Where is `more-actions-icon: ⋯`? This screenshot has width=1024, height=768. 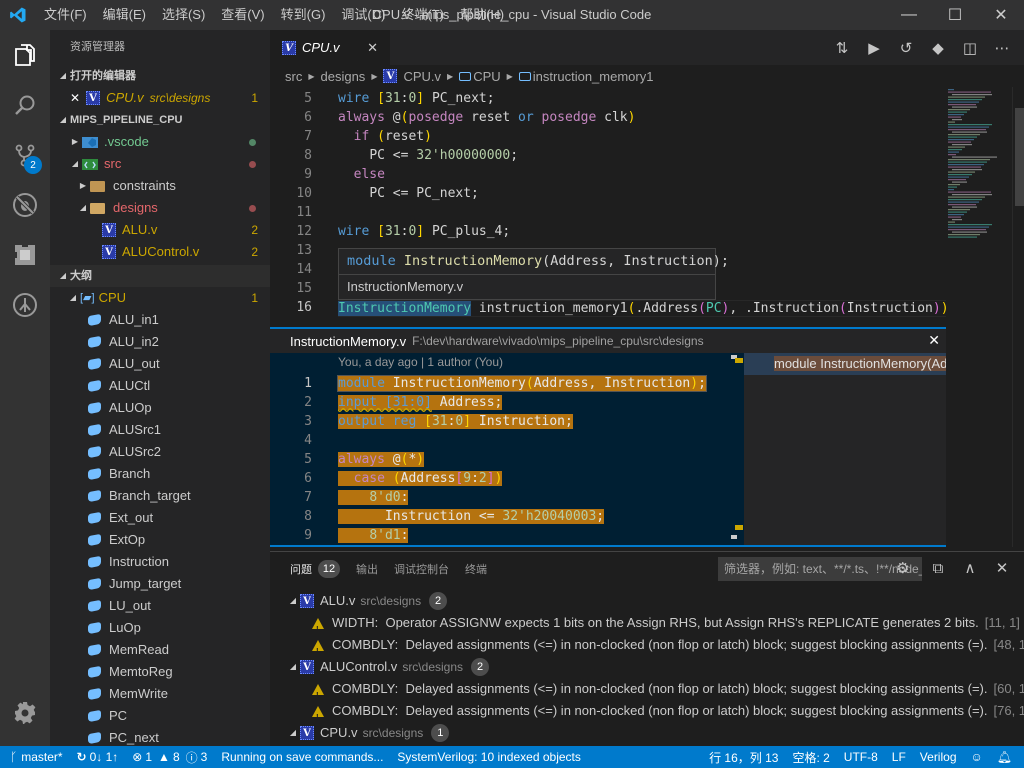 more-actions-icon: ⋯ is located at coordinates (1002, 48).